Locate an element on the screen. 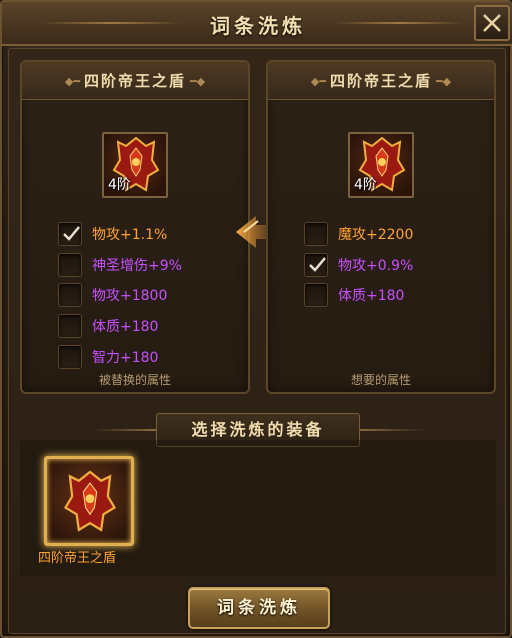 Image resolution: width=512 pixels, height=638 pixels. shield-icon is located at coordinates (90, 501).